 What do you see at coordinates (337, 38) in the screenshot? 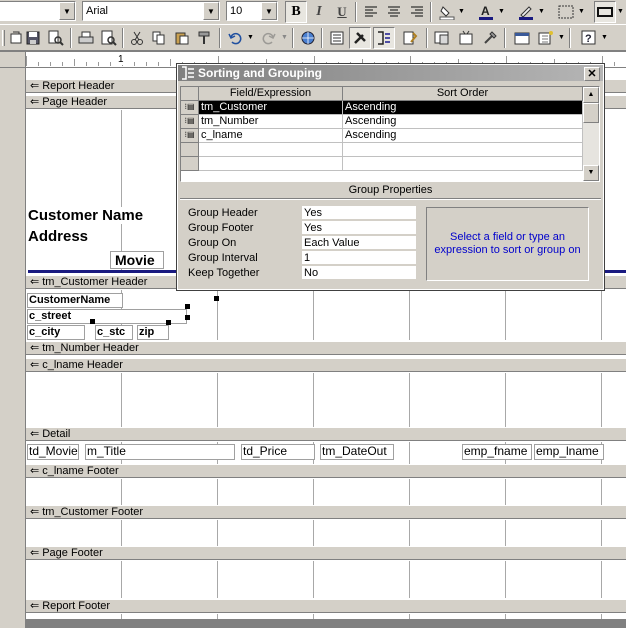
I see `field-list-icon` at bounding box center [337, 38].